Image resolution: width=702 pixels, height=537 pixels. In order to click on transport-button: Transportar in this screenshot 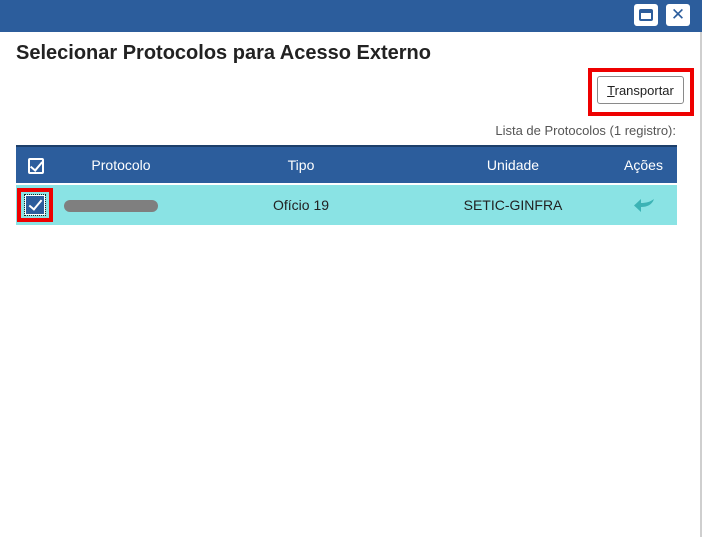, I will do `click(640, 90)`.